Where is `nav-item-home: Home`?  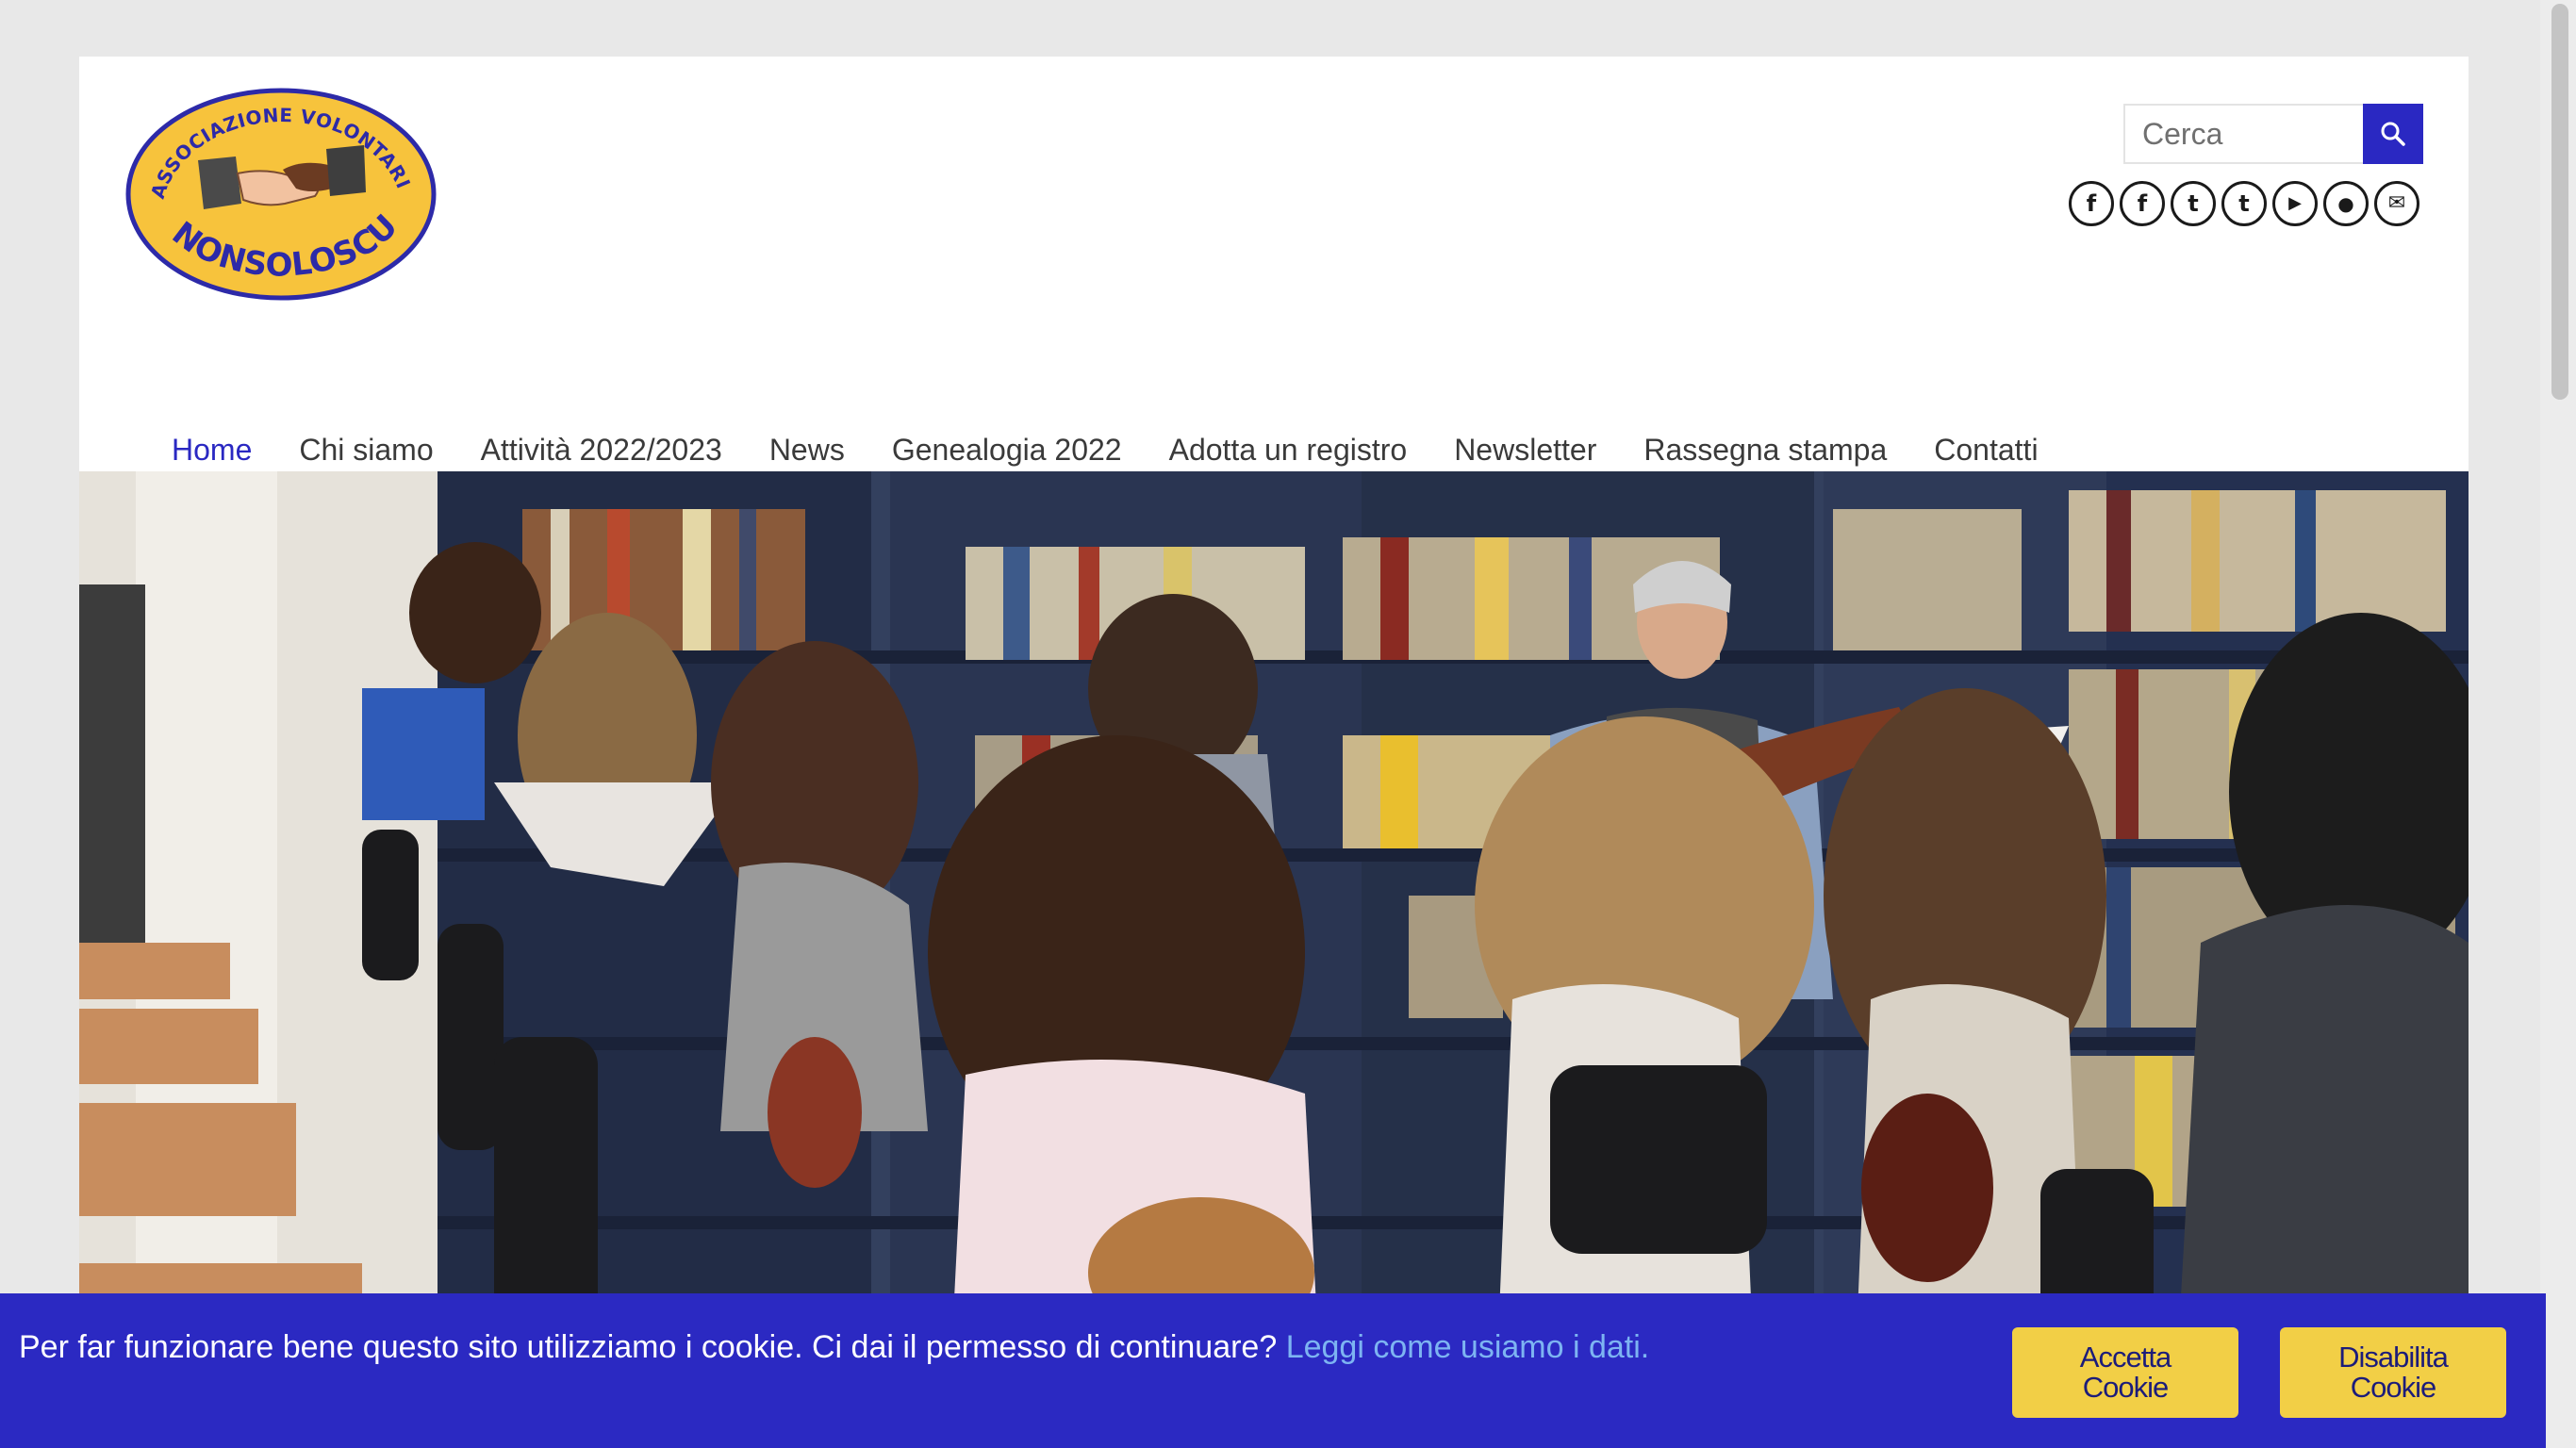
nav-item-home: Home is located at coordinates (212, 450).